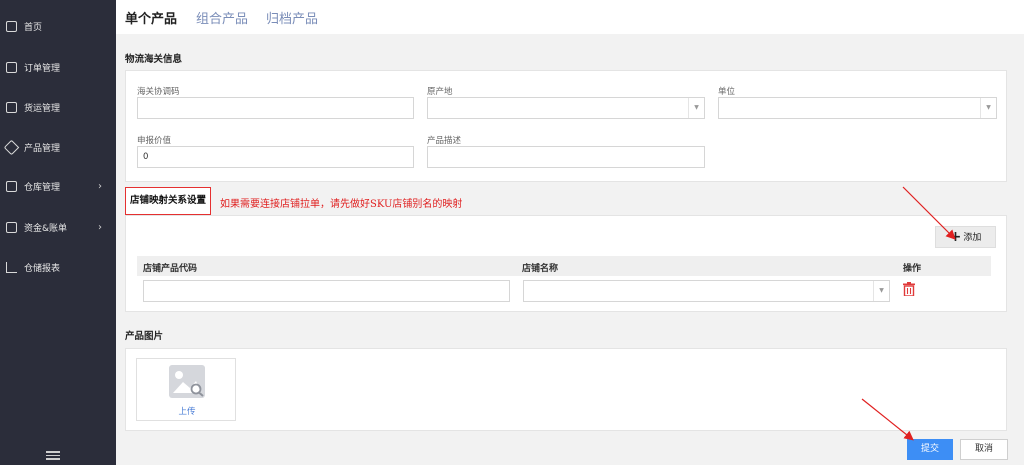  What do you see at coordinates (42, 187) in the screenshot?
I see `sidebar-item-label: 仓库管理` at bounding box center [42, 187].